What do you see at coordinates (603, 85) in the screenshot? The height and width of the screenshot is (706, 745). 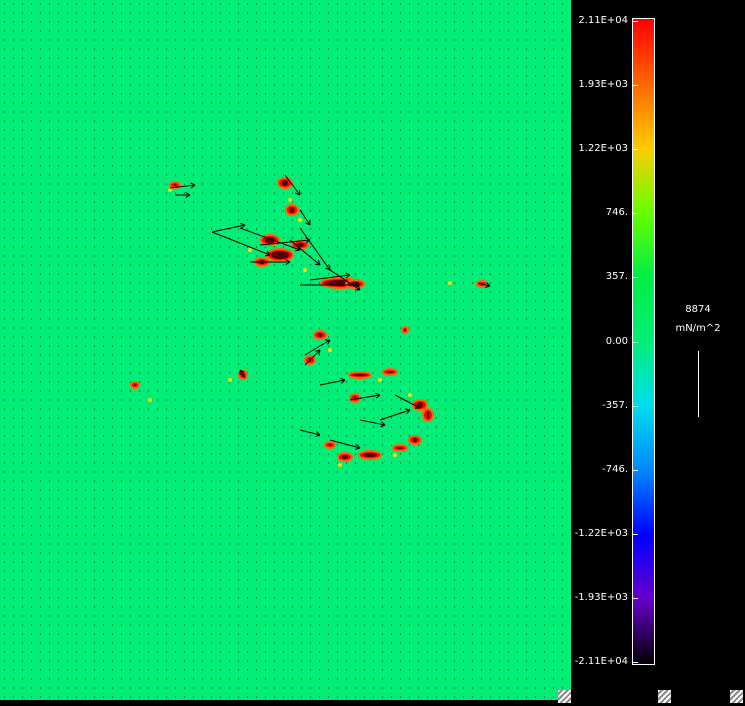 I see `colorbar-tick-label: 1.93E+03` at bounding box center [603, 85].